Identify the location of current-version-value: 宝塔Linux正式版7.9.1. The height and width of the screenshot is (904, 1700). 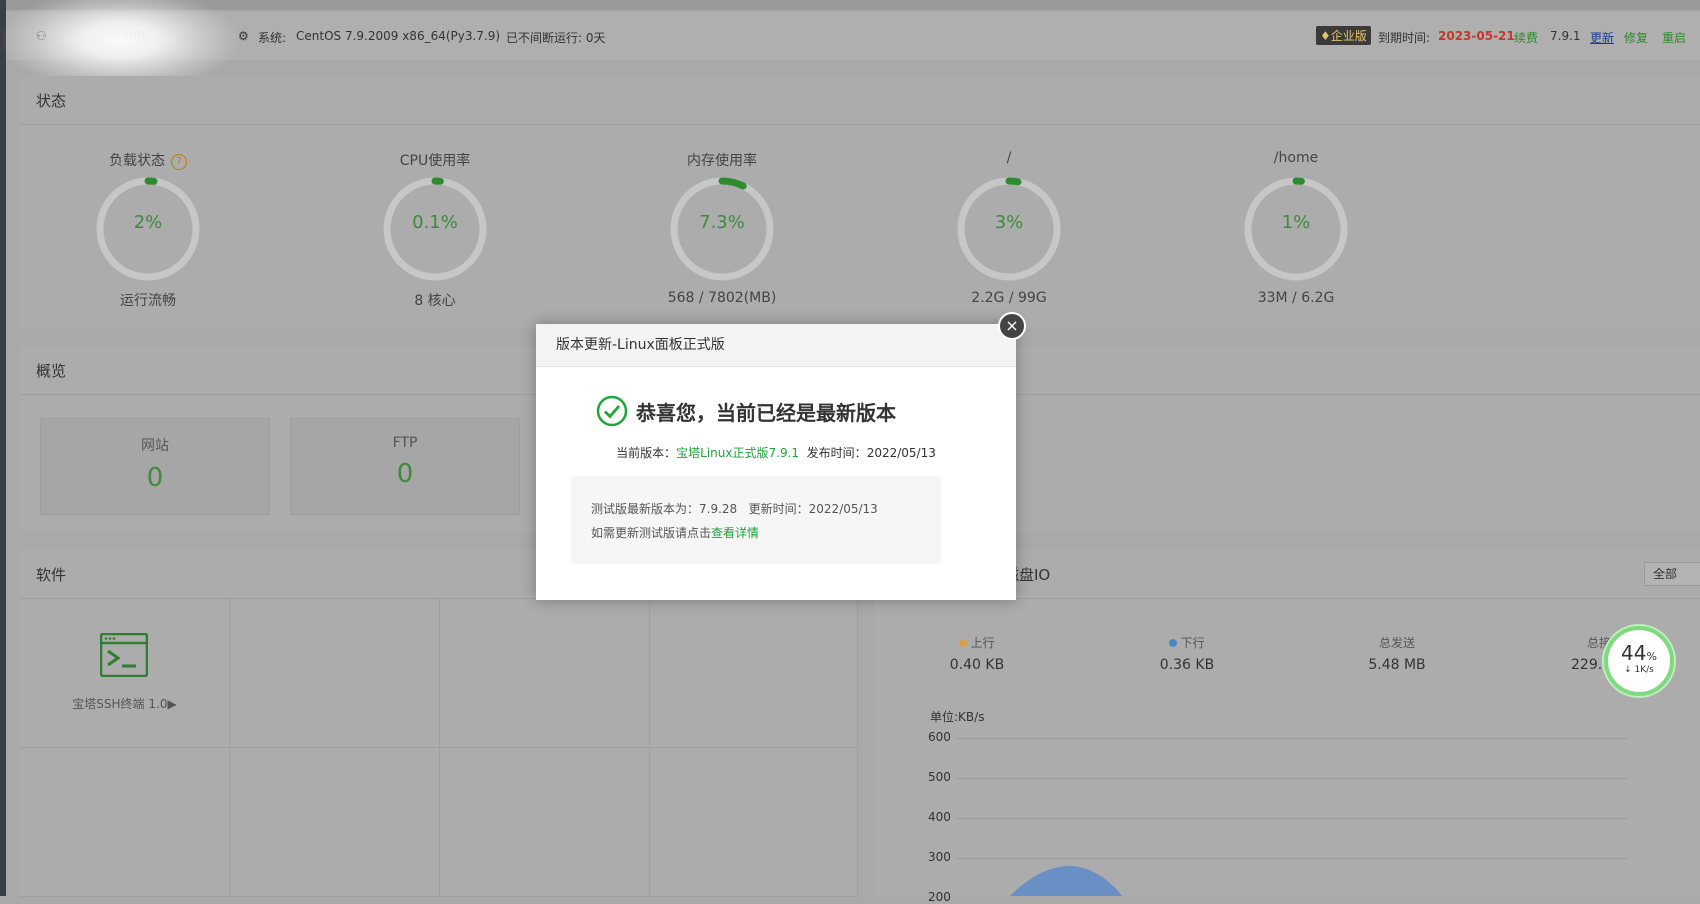
(738, 453).